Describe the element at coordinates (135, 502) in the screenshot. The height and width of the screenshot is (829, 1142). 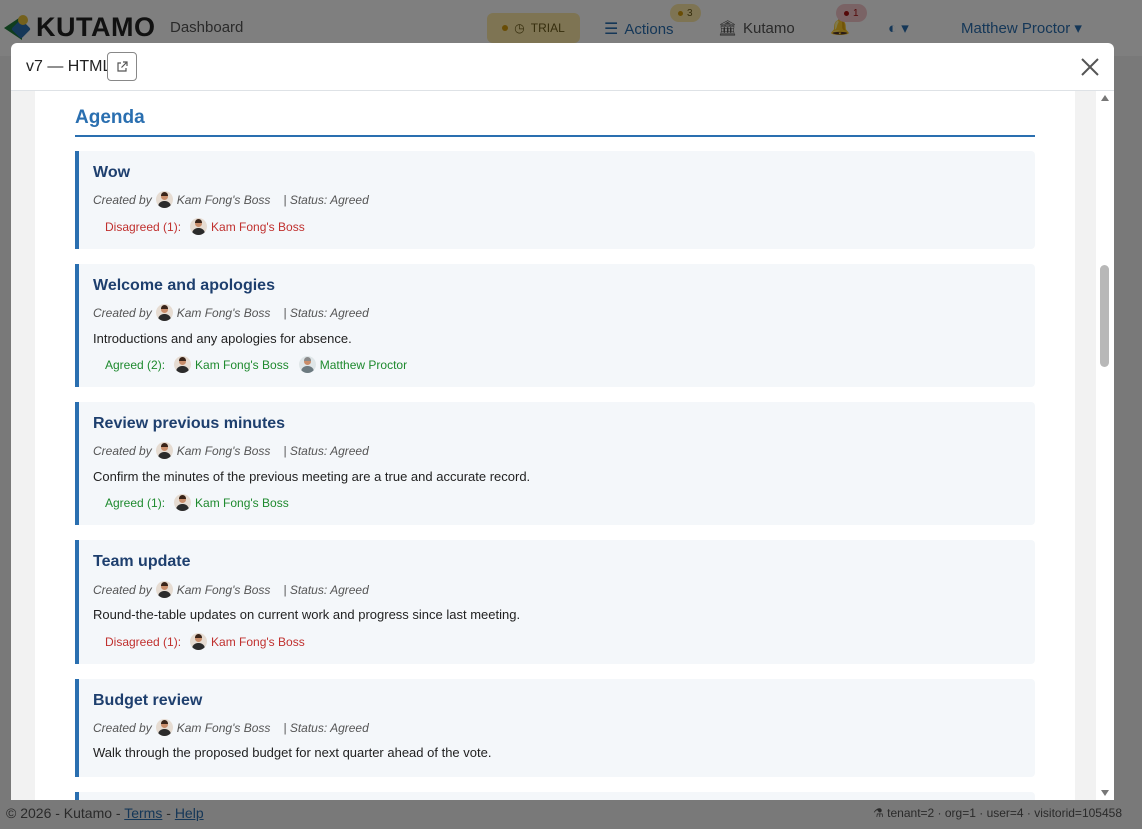
I see `vote-label: Agreed (1):` at that location.